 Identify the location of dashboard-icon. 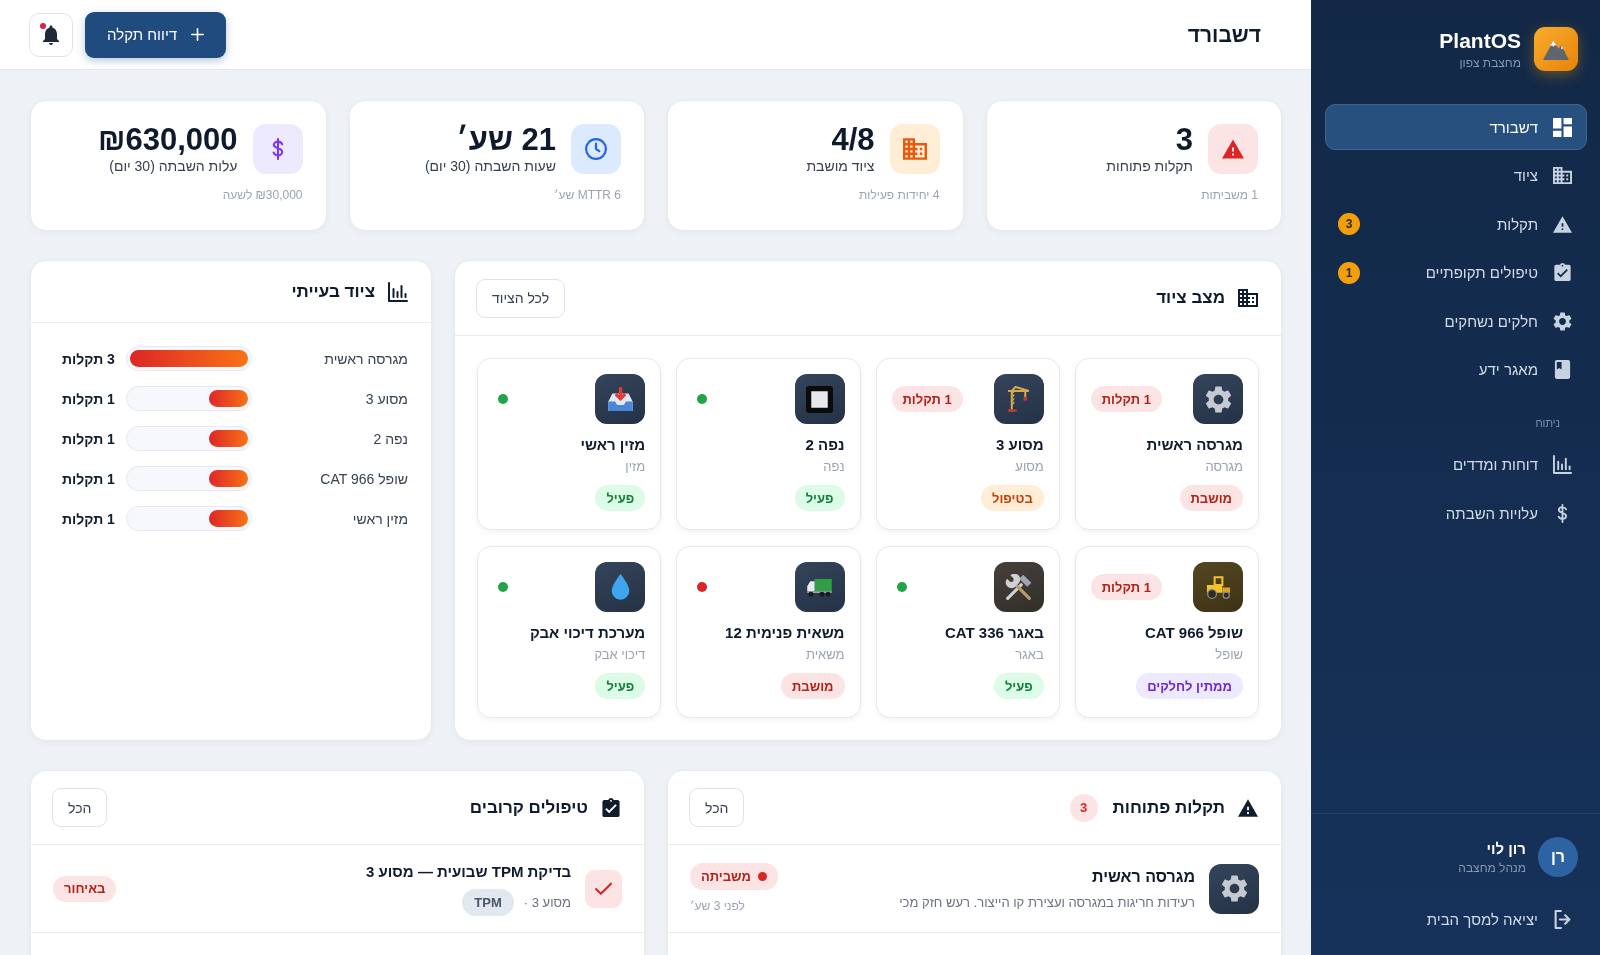
(1562, 127).